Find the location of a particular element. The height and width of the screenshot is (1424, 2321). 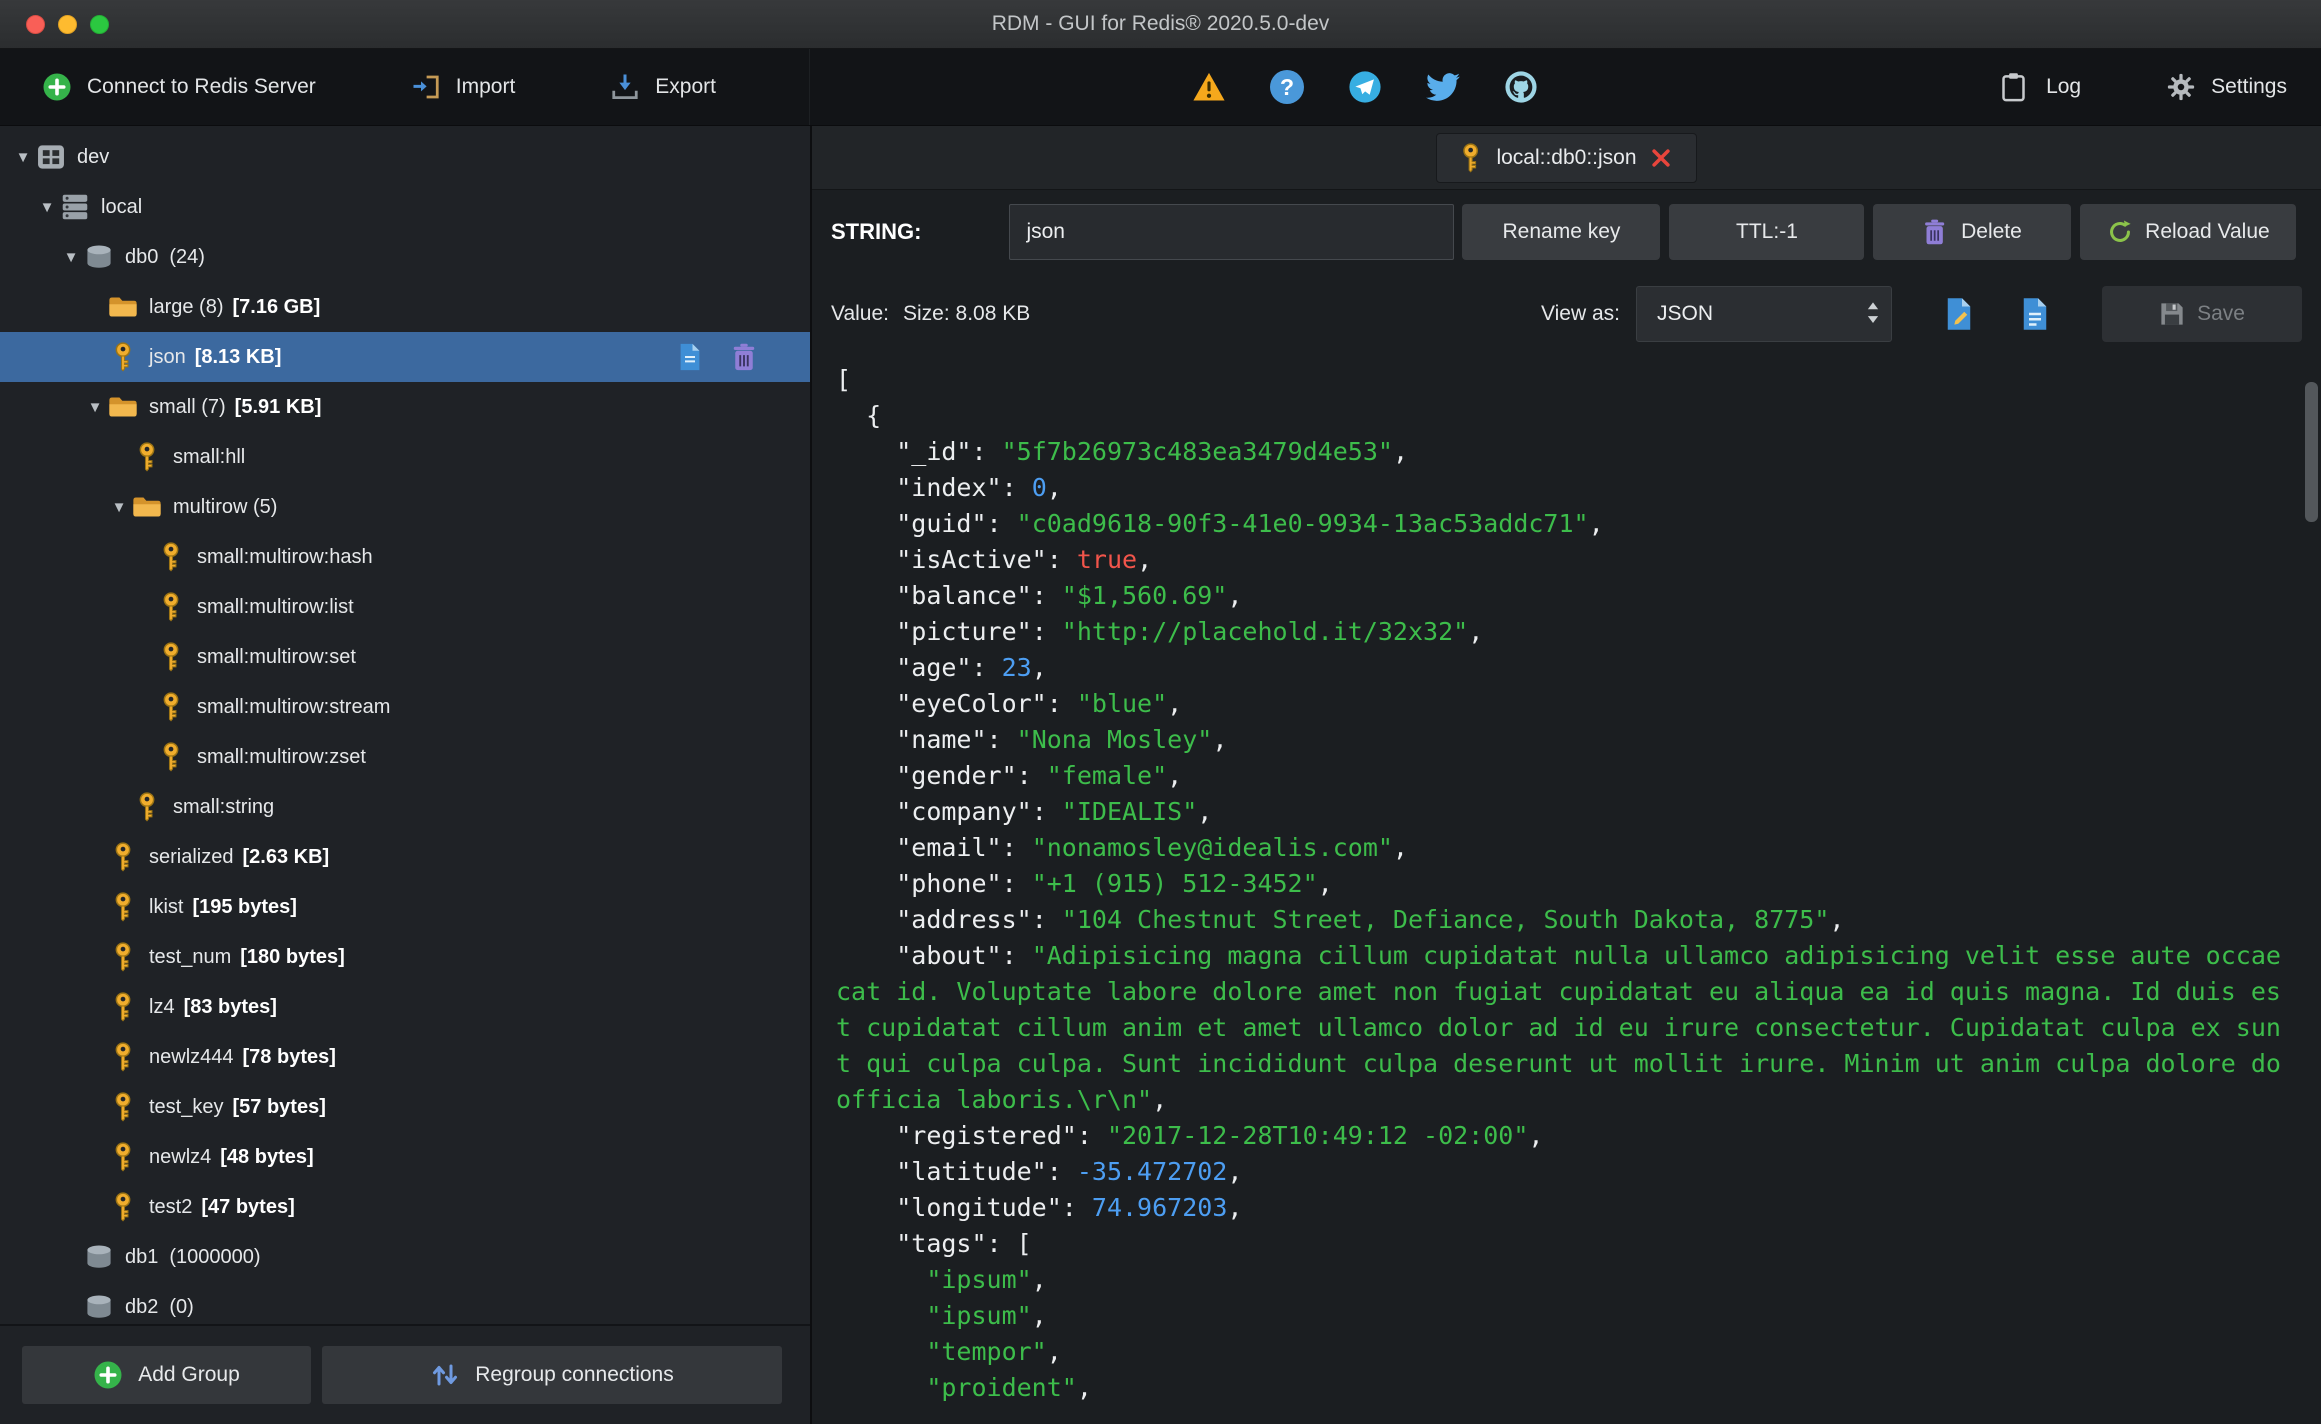

value-label: Value: is located at coordinates (860, 313).